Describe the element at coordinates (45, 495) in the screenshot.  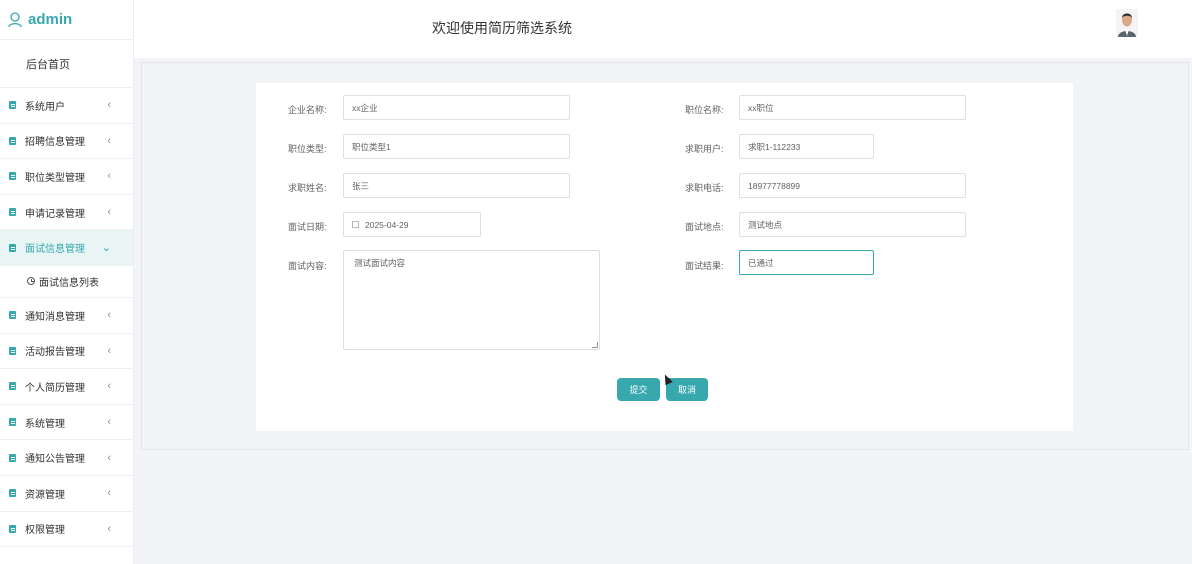
I see `sidebar-item-label: 资源管理` at that location.